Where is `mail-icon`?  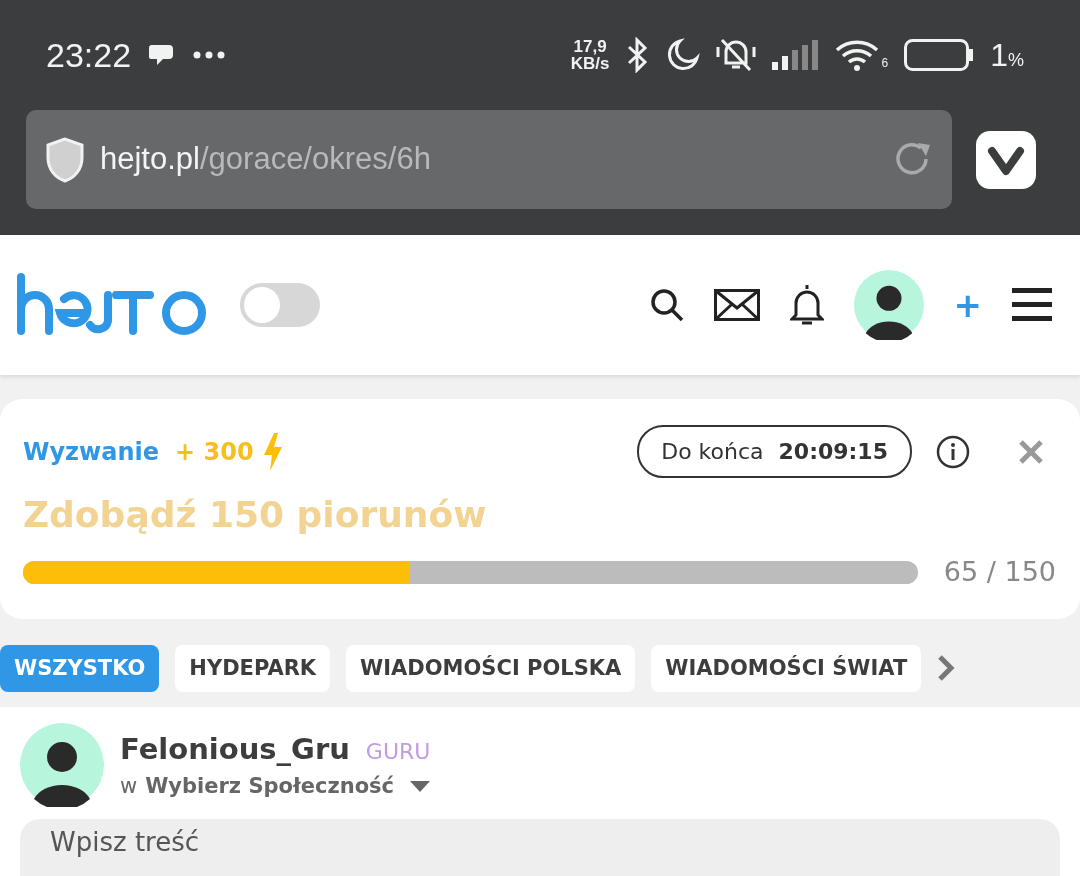 mail-icon is located at coordinates (736, 305).